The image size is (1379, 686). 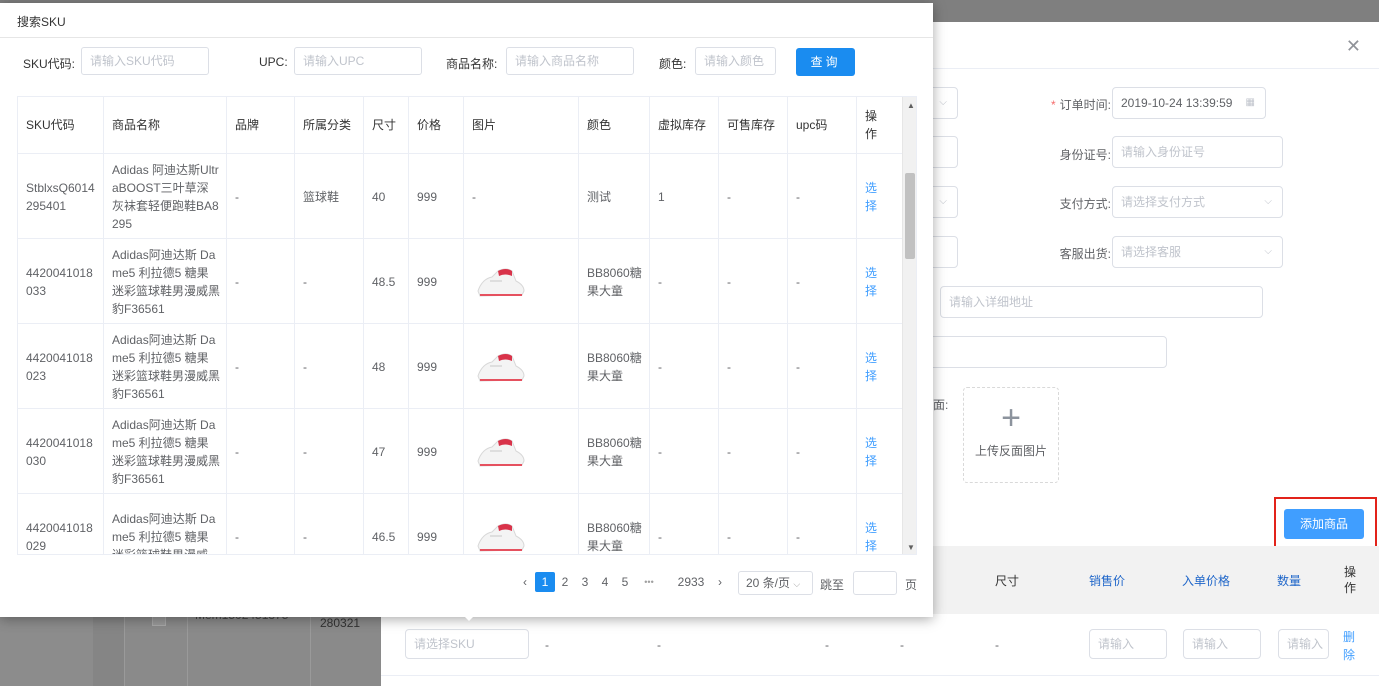 What do you see at coordinates (61, 366) in the screenshot?
I see `cell-sku: 4420041018023` at bounding box center [61, 366].